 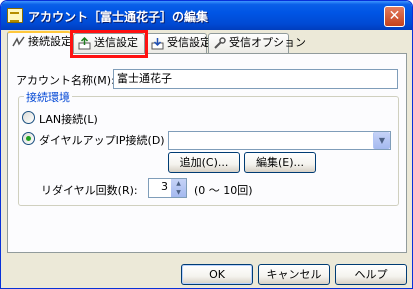 I want to click on tab-receive-options: 受信オプション, so click(x=257, y=43).